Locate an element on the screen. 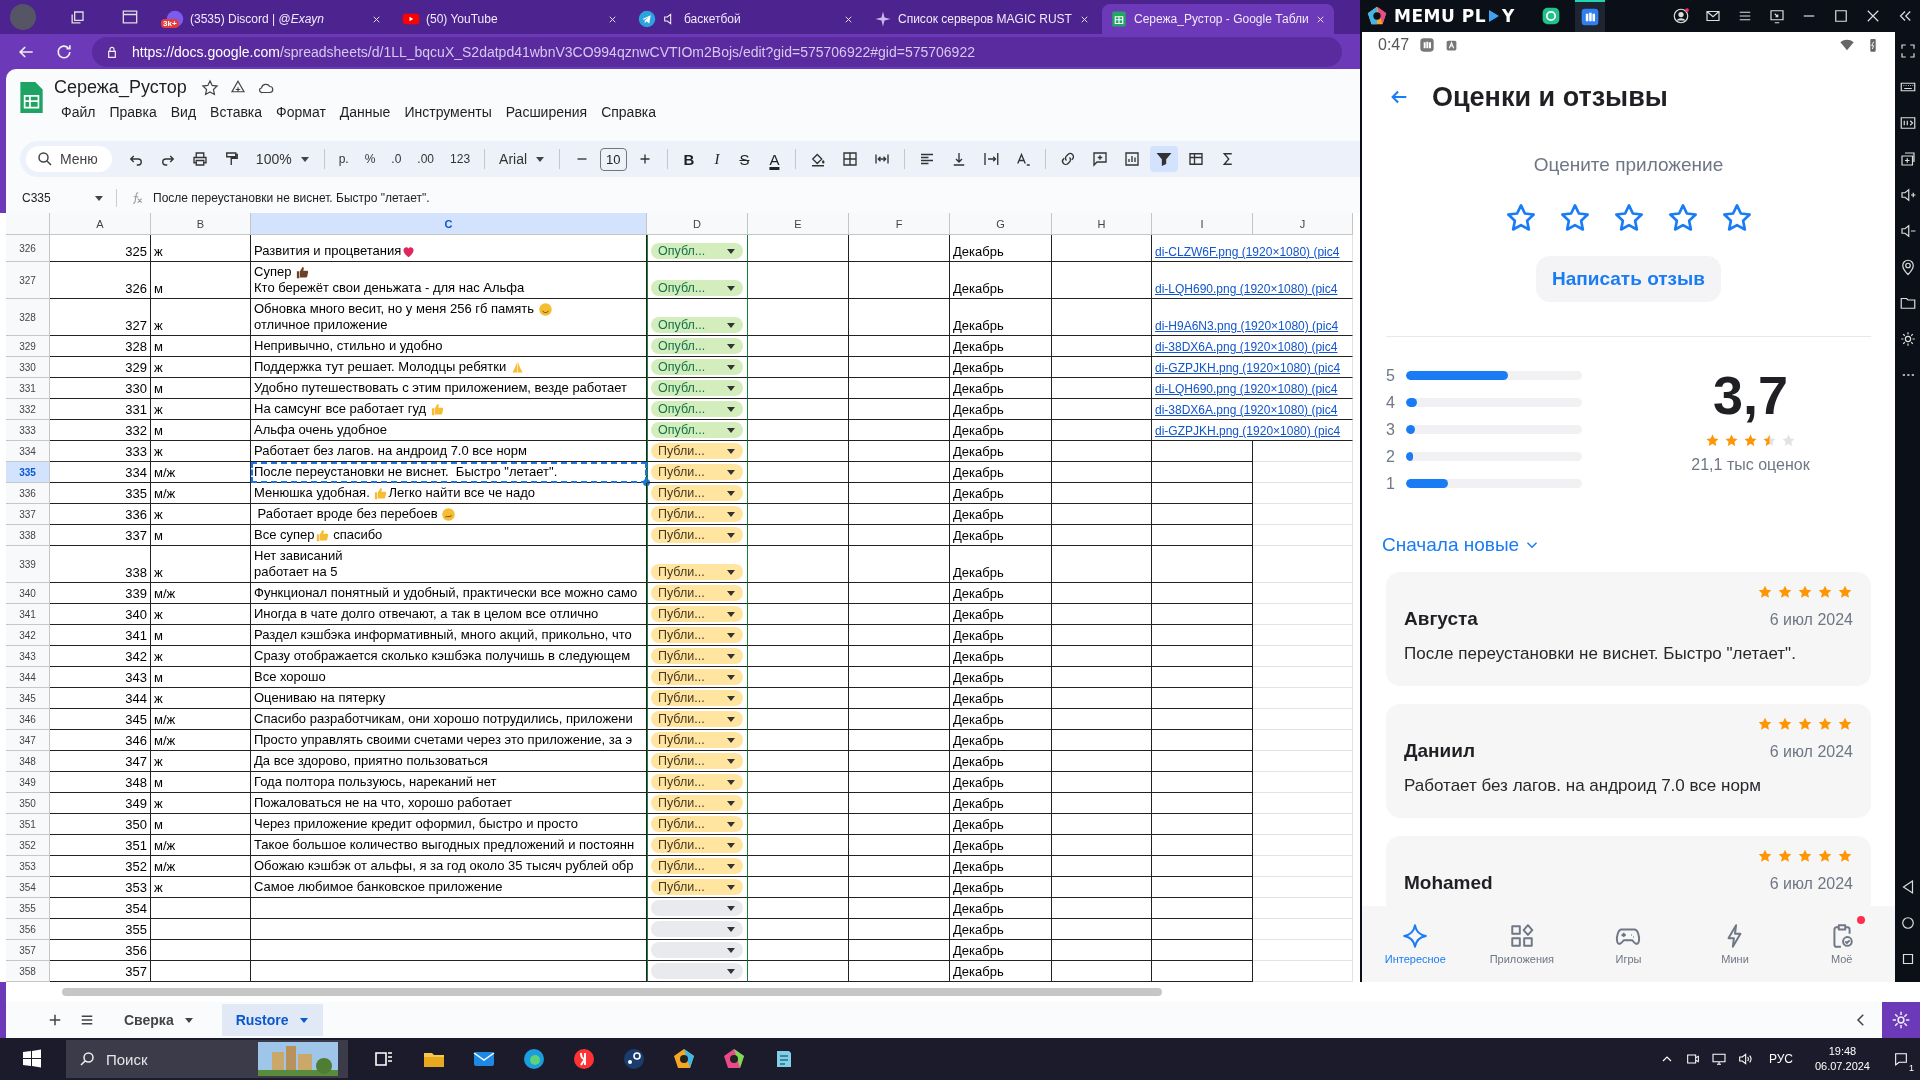 The image size is (1920, 1080). menu-item: Вид is located at coordinates (183, 112).